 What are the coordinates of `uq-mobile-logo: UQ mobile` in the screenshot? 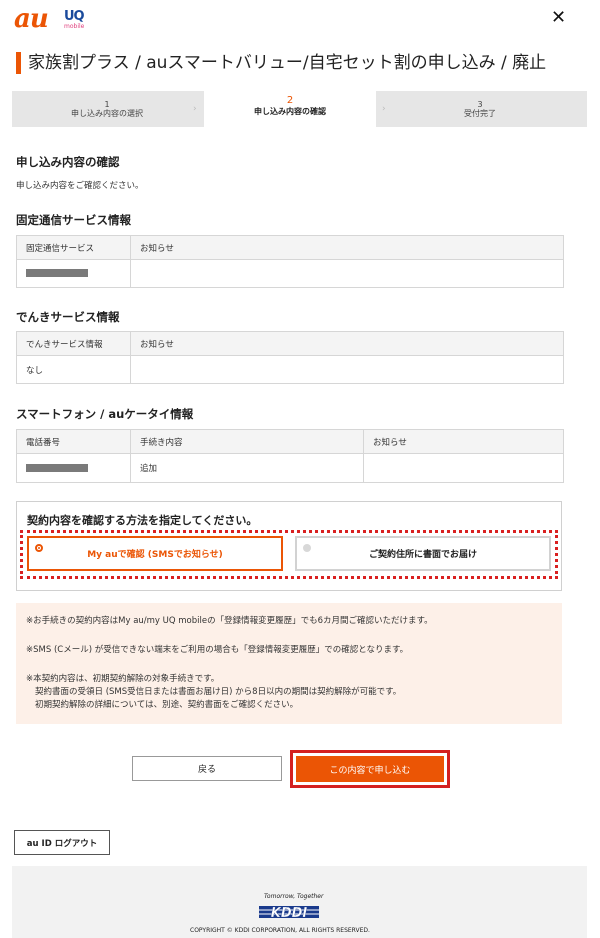 It's located at (77, 22).